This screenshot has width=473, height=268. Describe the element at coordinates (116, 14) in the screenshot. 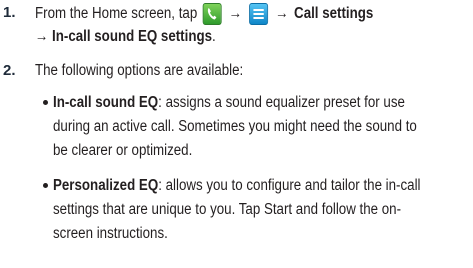

I see `step-1-text: From the Home screen, tap` at that location.